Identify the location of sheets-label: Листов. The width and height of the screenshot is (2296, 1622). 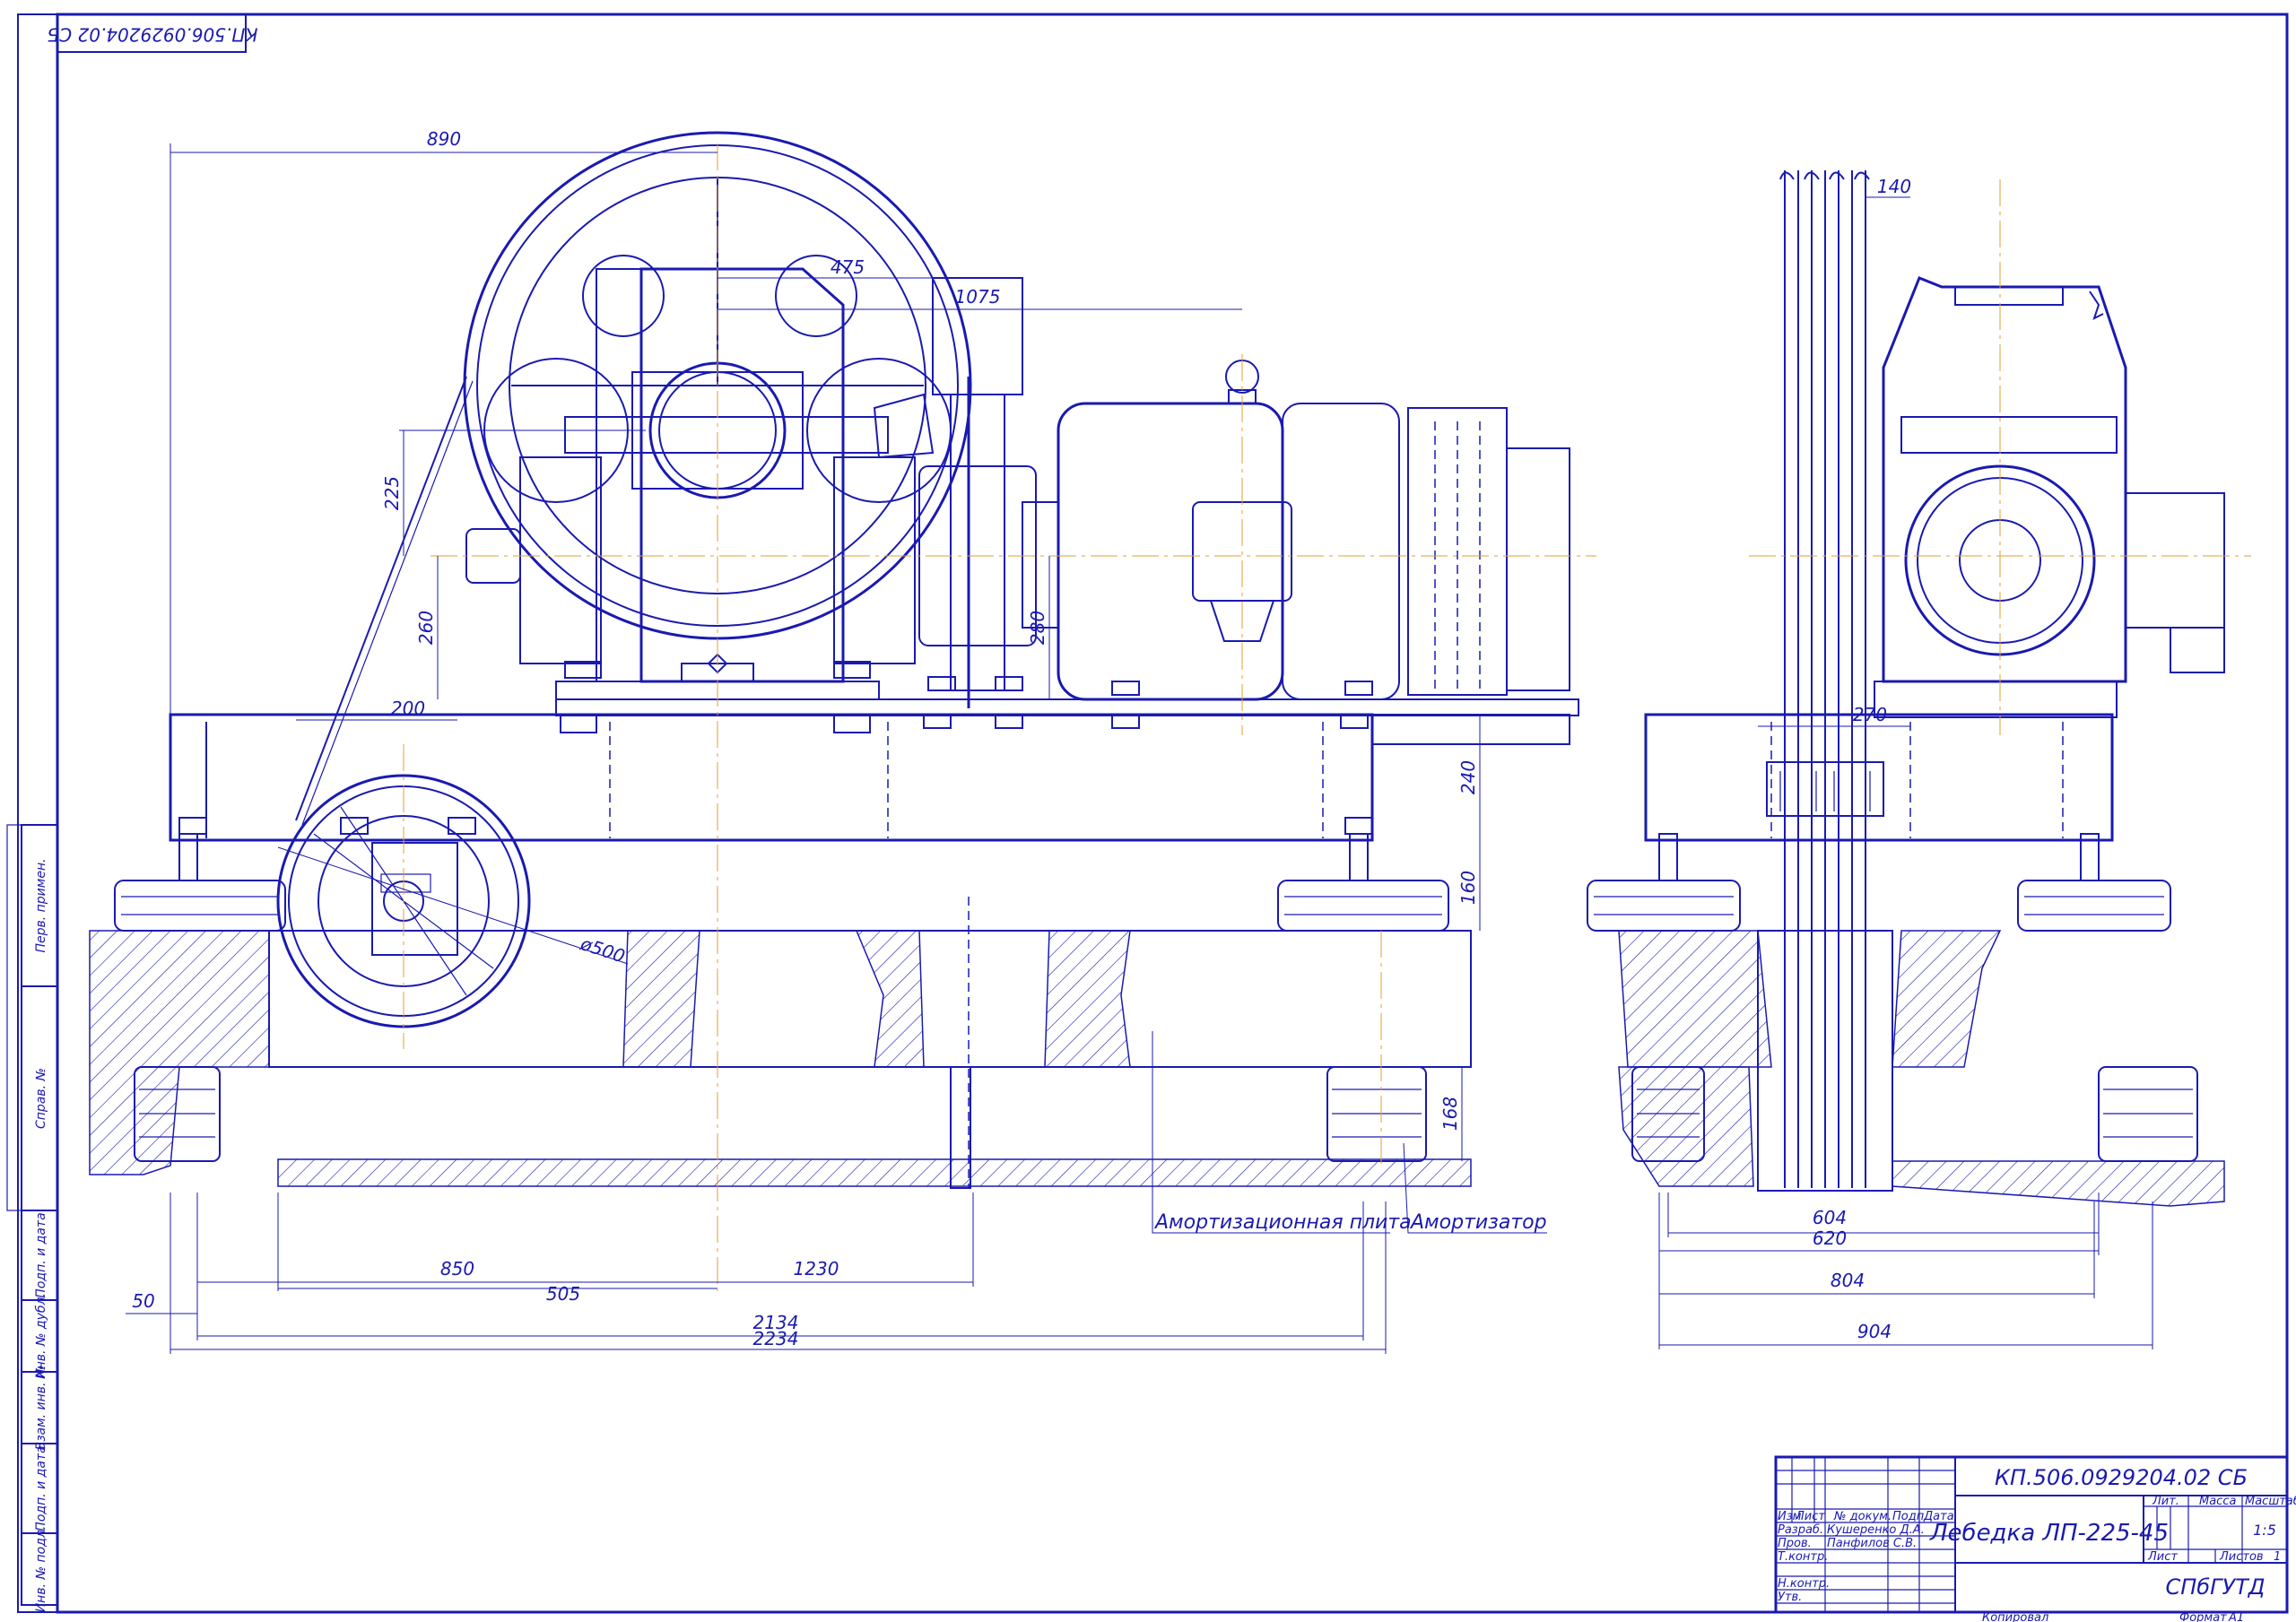
(2241, 1557).